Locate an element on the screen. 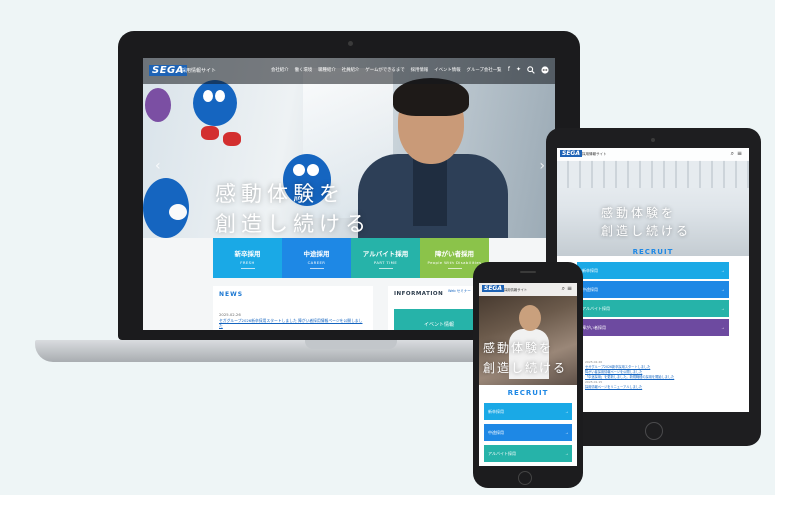  phone-recruit-list: 新卒採用 → 中途採用 → アルバイト採用 → is located at coordinates (528, 434).